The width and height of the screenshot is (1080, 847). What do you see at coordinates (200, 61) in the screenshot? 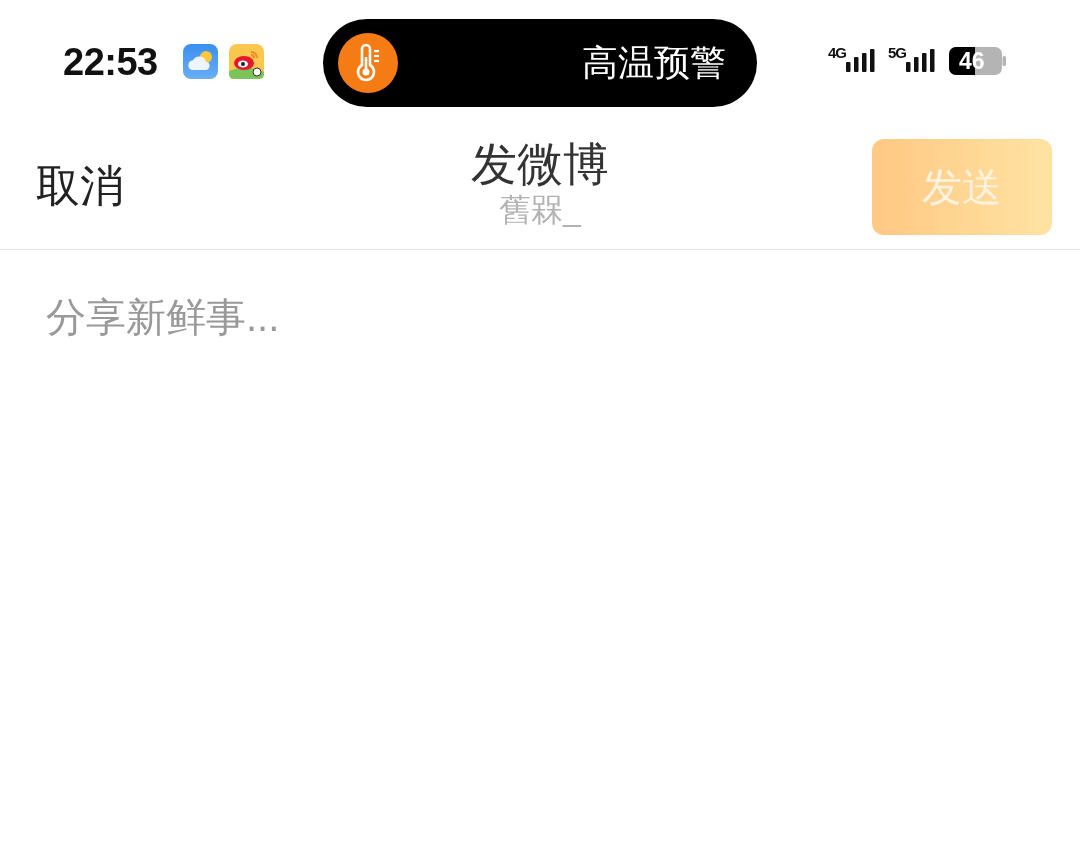
I see `cloud-sun-icon` at bounding box center [200, 61].